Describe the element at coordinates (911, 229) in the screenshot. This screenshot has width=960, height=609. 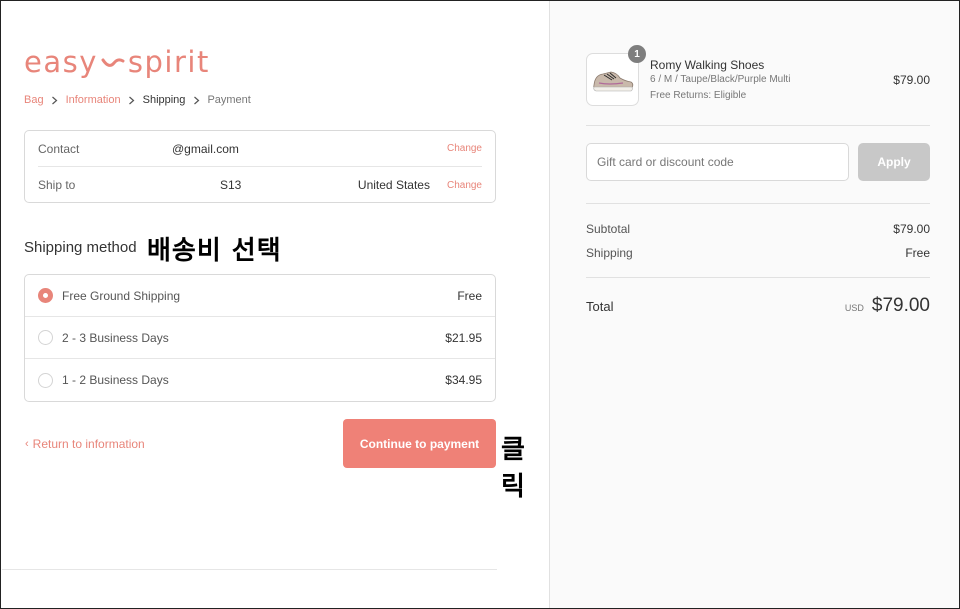
I see `subtotal-value: $79.00` at that location.